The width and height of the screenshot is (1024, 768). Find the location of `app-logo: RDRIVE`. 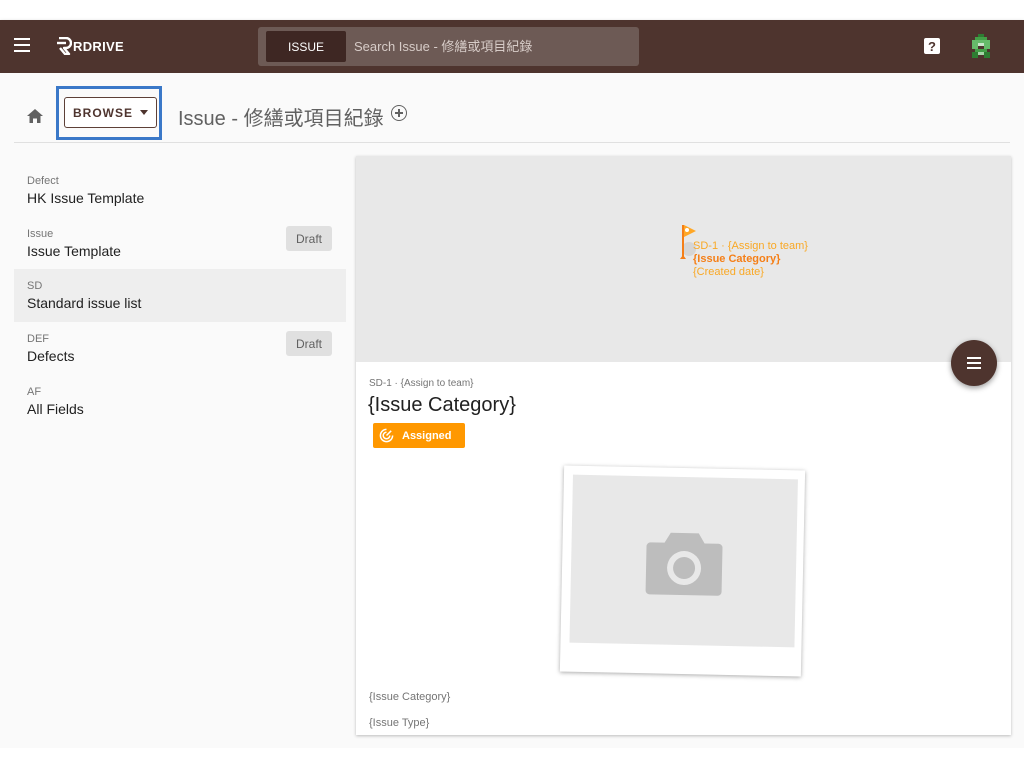

app-logo: RDRIVE is located at coordinates (90, 46).